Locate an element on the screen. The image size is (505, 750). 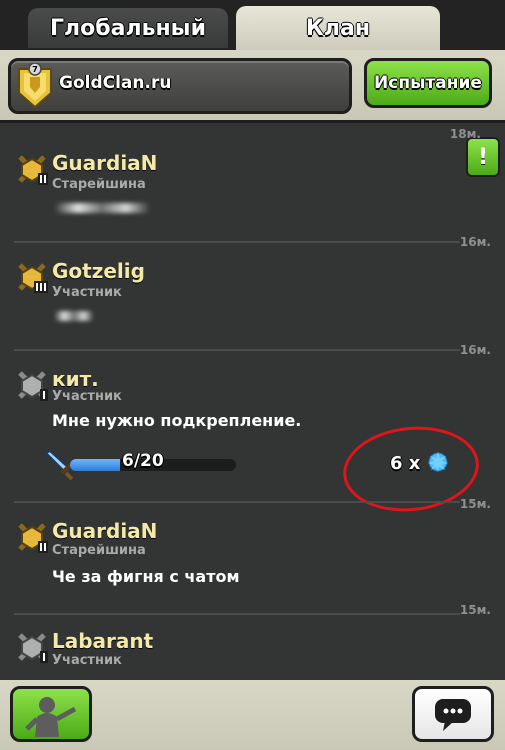
clan-badge-icon: 7 is located at coordinates (35, 86).